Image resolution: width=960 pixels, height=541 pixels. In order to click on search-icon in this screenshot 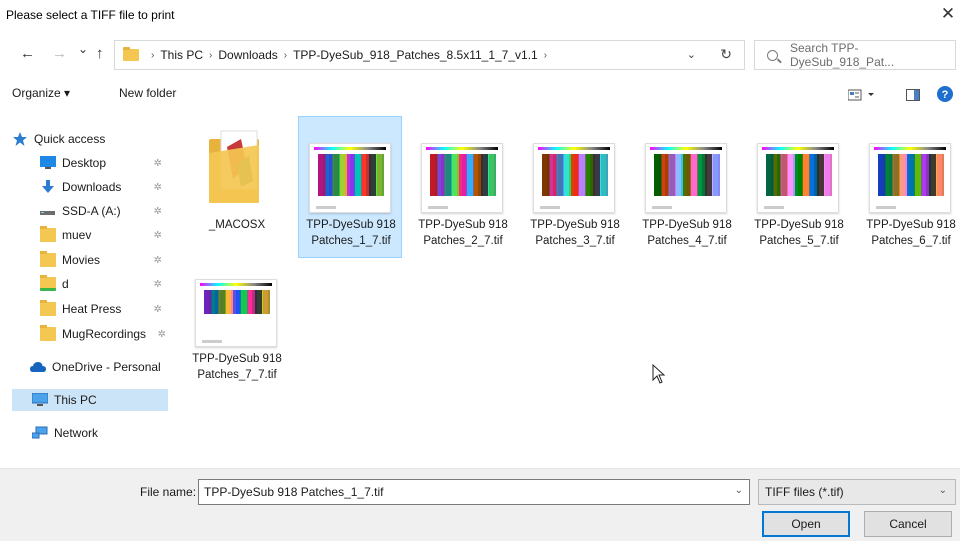, I will do `click(772, 55)`.